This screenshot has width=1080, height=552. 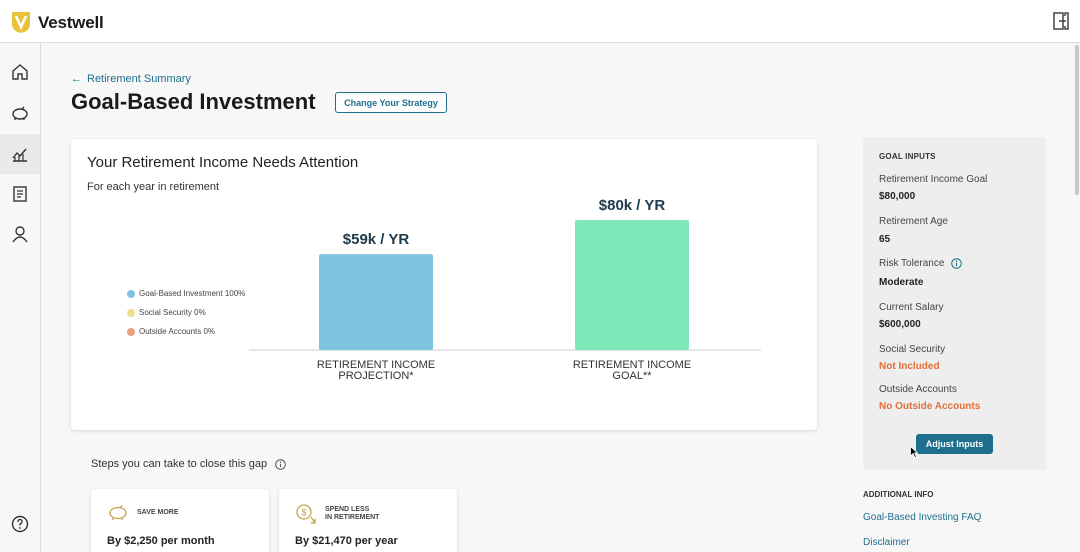 I want to click on sidebar-item-help, so click(x=20, y=524).